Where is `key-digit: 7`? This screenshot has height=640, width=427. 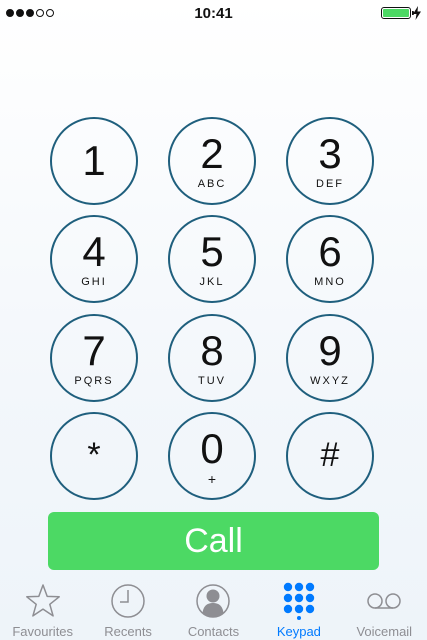 key-digit: 7 is located at coordinates (94, 350).